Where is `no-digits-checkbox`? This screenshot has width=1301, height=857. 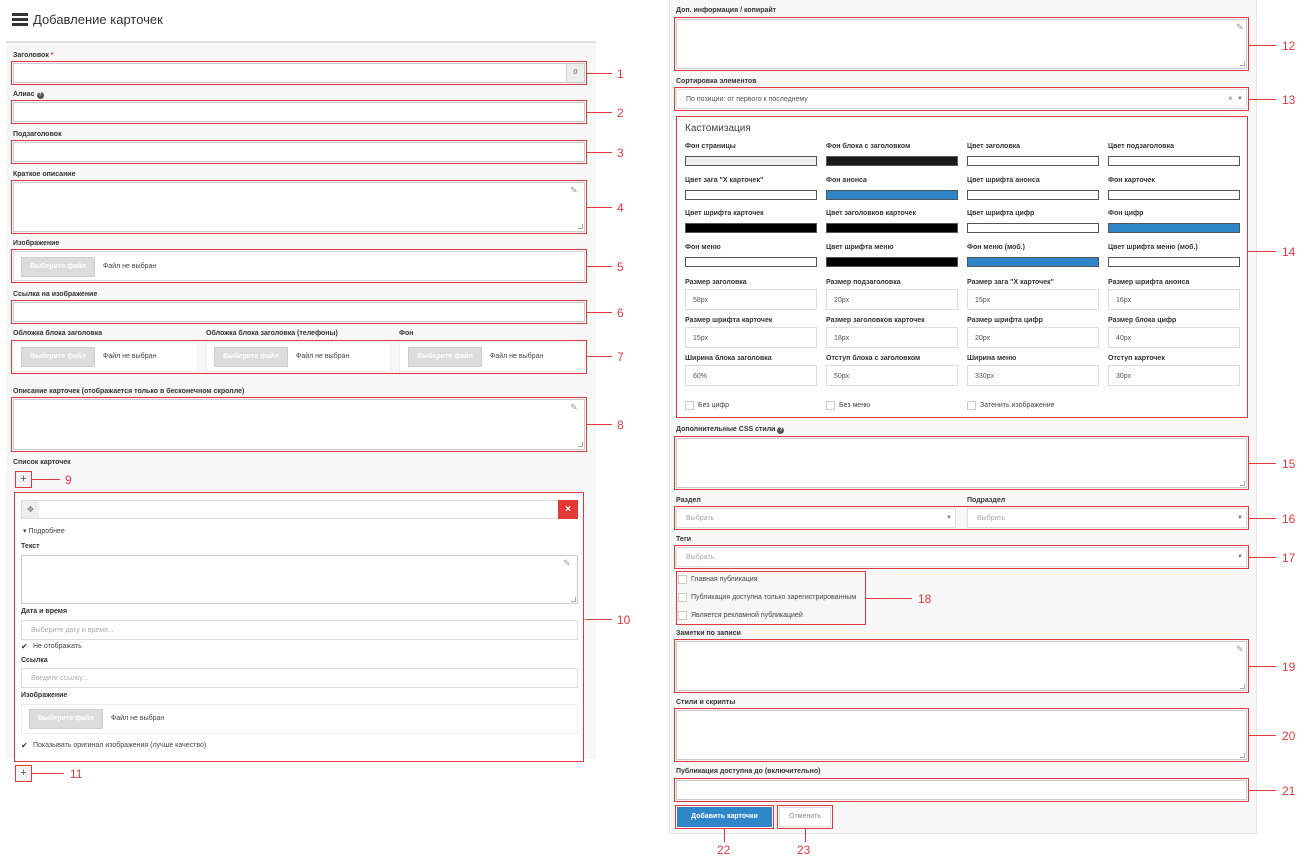 no-digits-checkbox is located at coordinates (689, 405).